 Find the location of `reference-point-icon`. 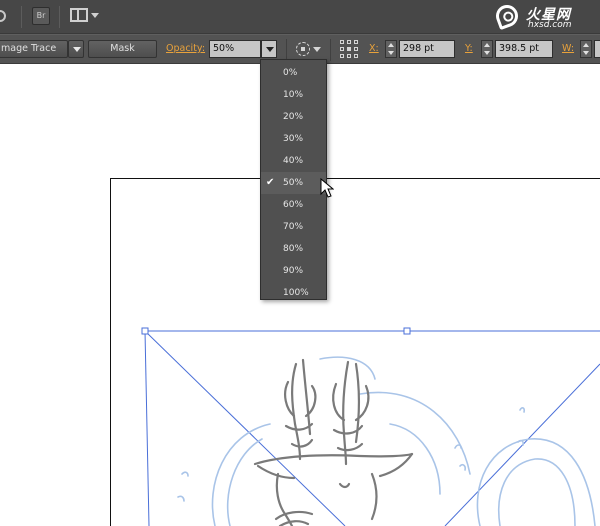

reference-point-icon is located at coordinates (349, 49).